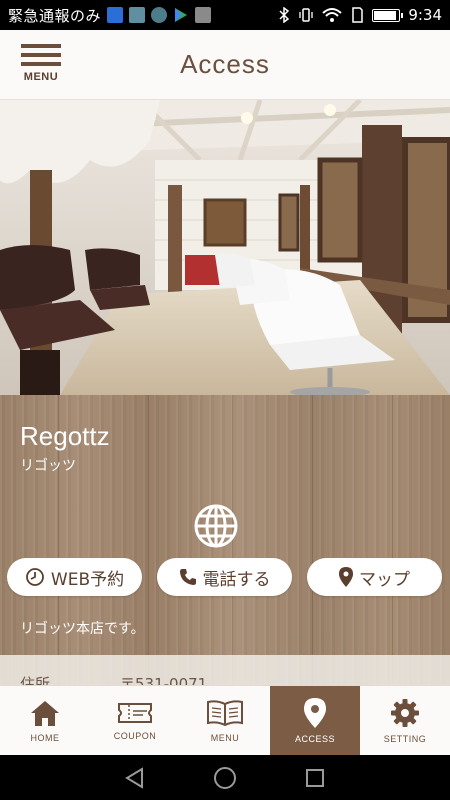 The image size is (450, 800). Describe the element at coordinates (135, 712) in the screenshot. I see `coupon-icon` at that location.